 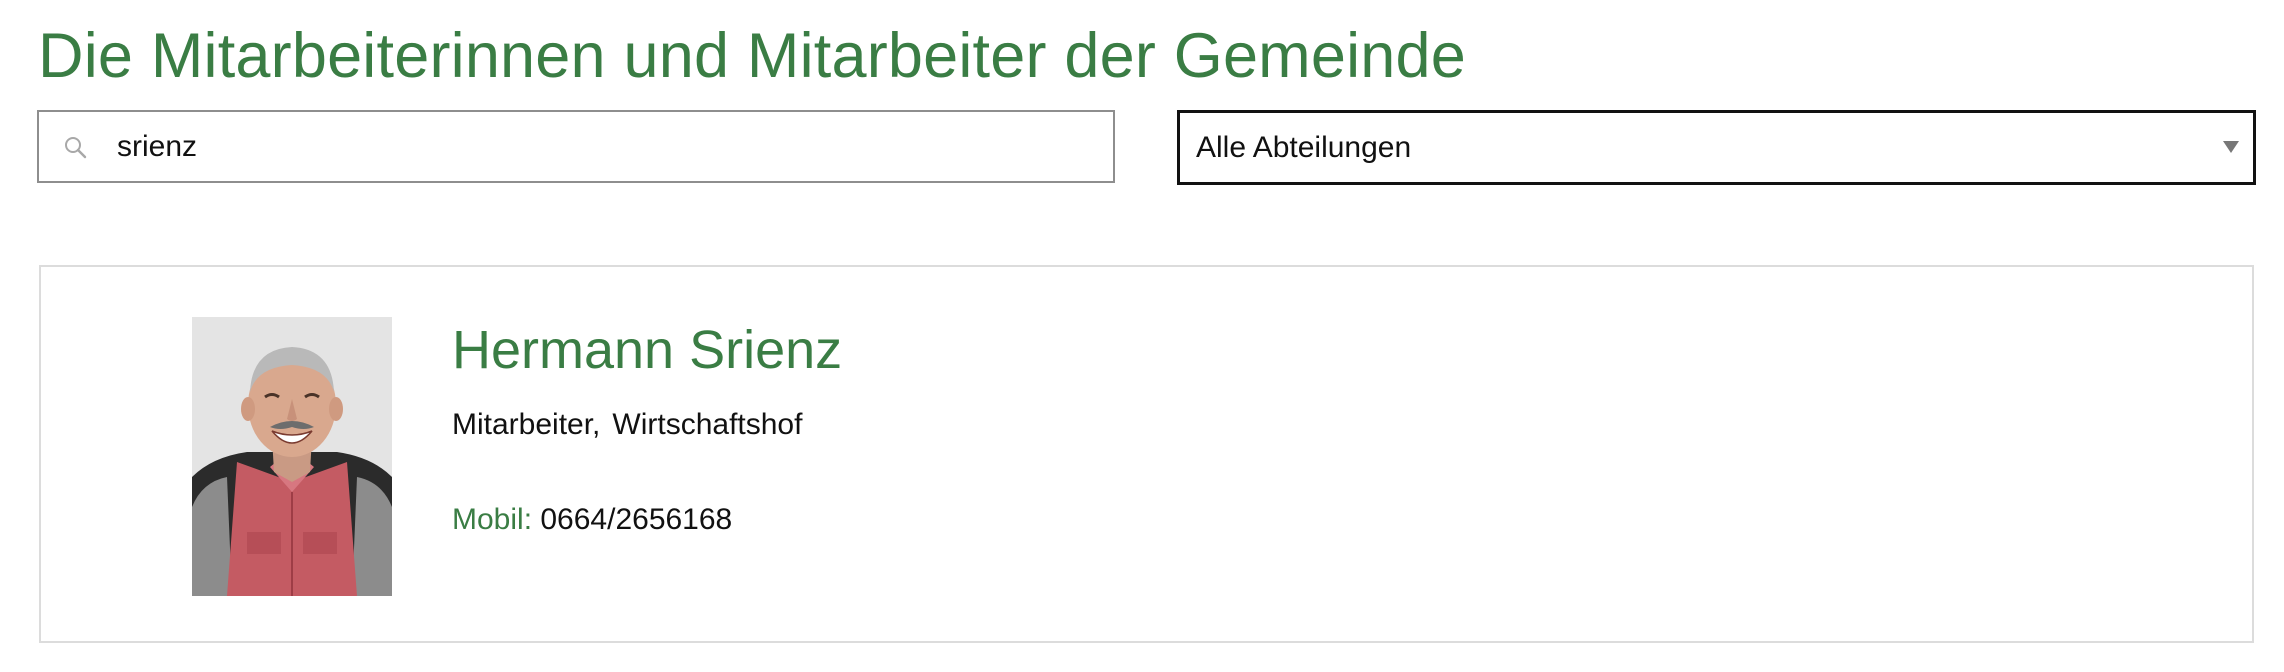 What do you see at coordinates (1716, 147) in the screenshot?
I see `department-select: Alle Abteilungen` at bounding box center [1716, 147].